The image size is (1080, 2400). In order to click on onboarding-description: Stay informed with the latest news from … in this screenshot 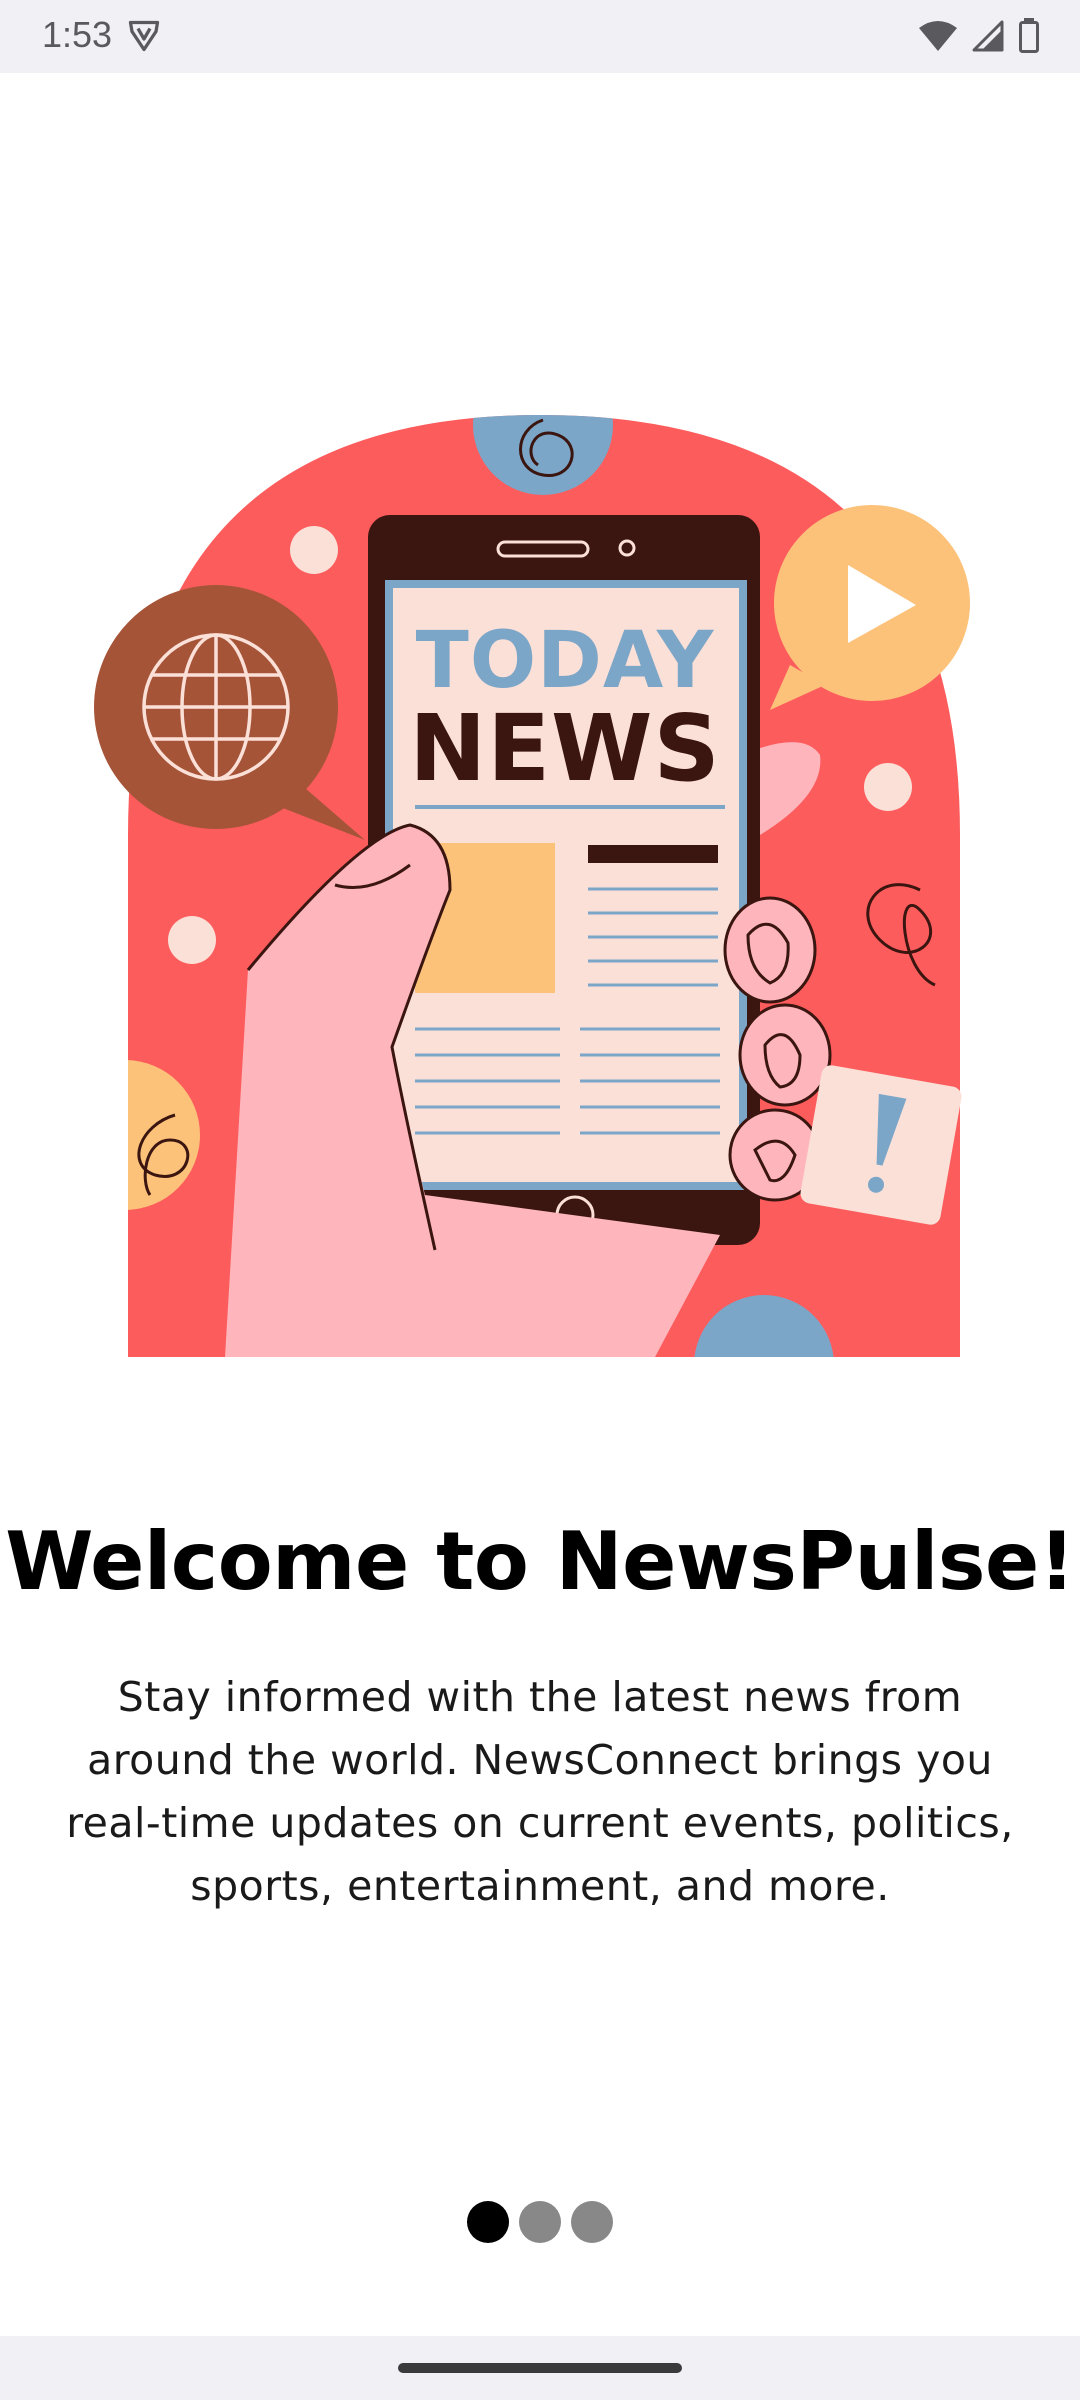, I will do `click(540, 1791)`.